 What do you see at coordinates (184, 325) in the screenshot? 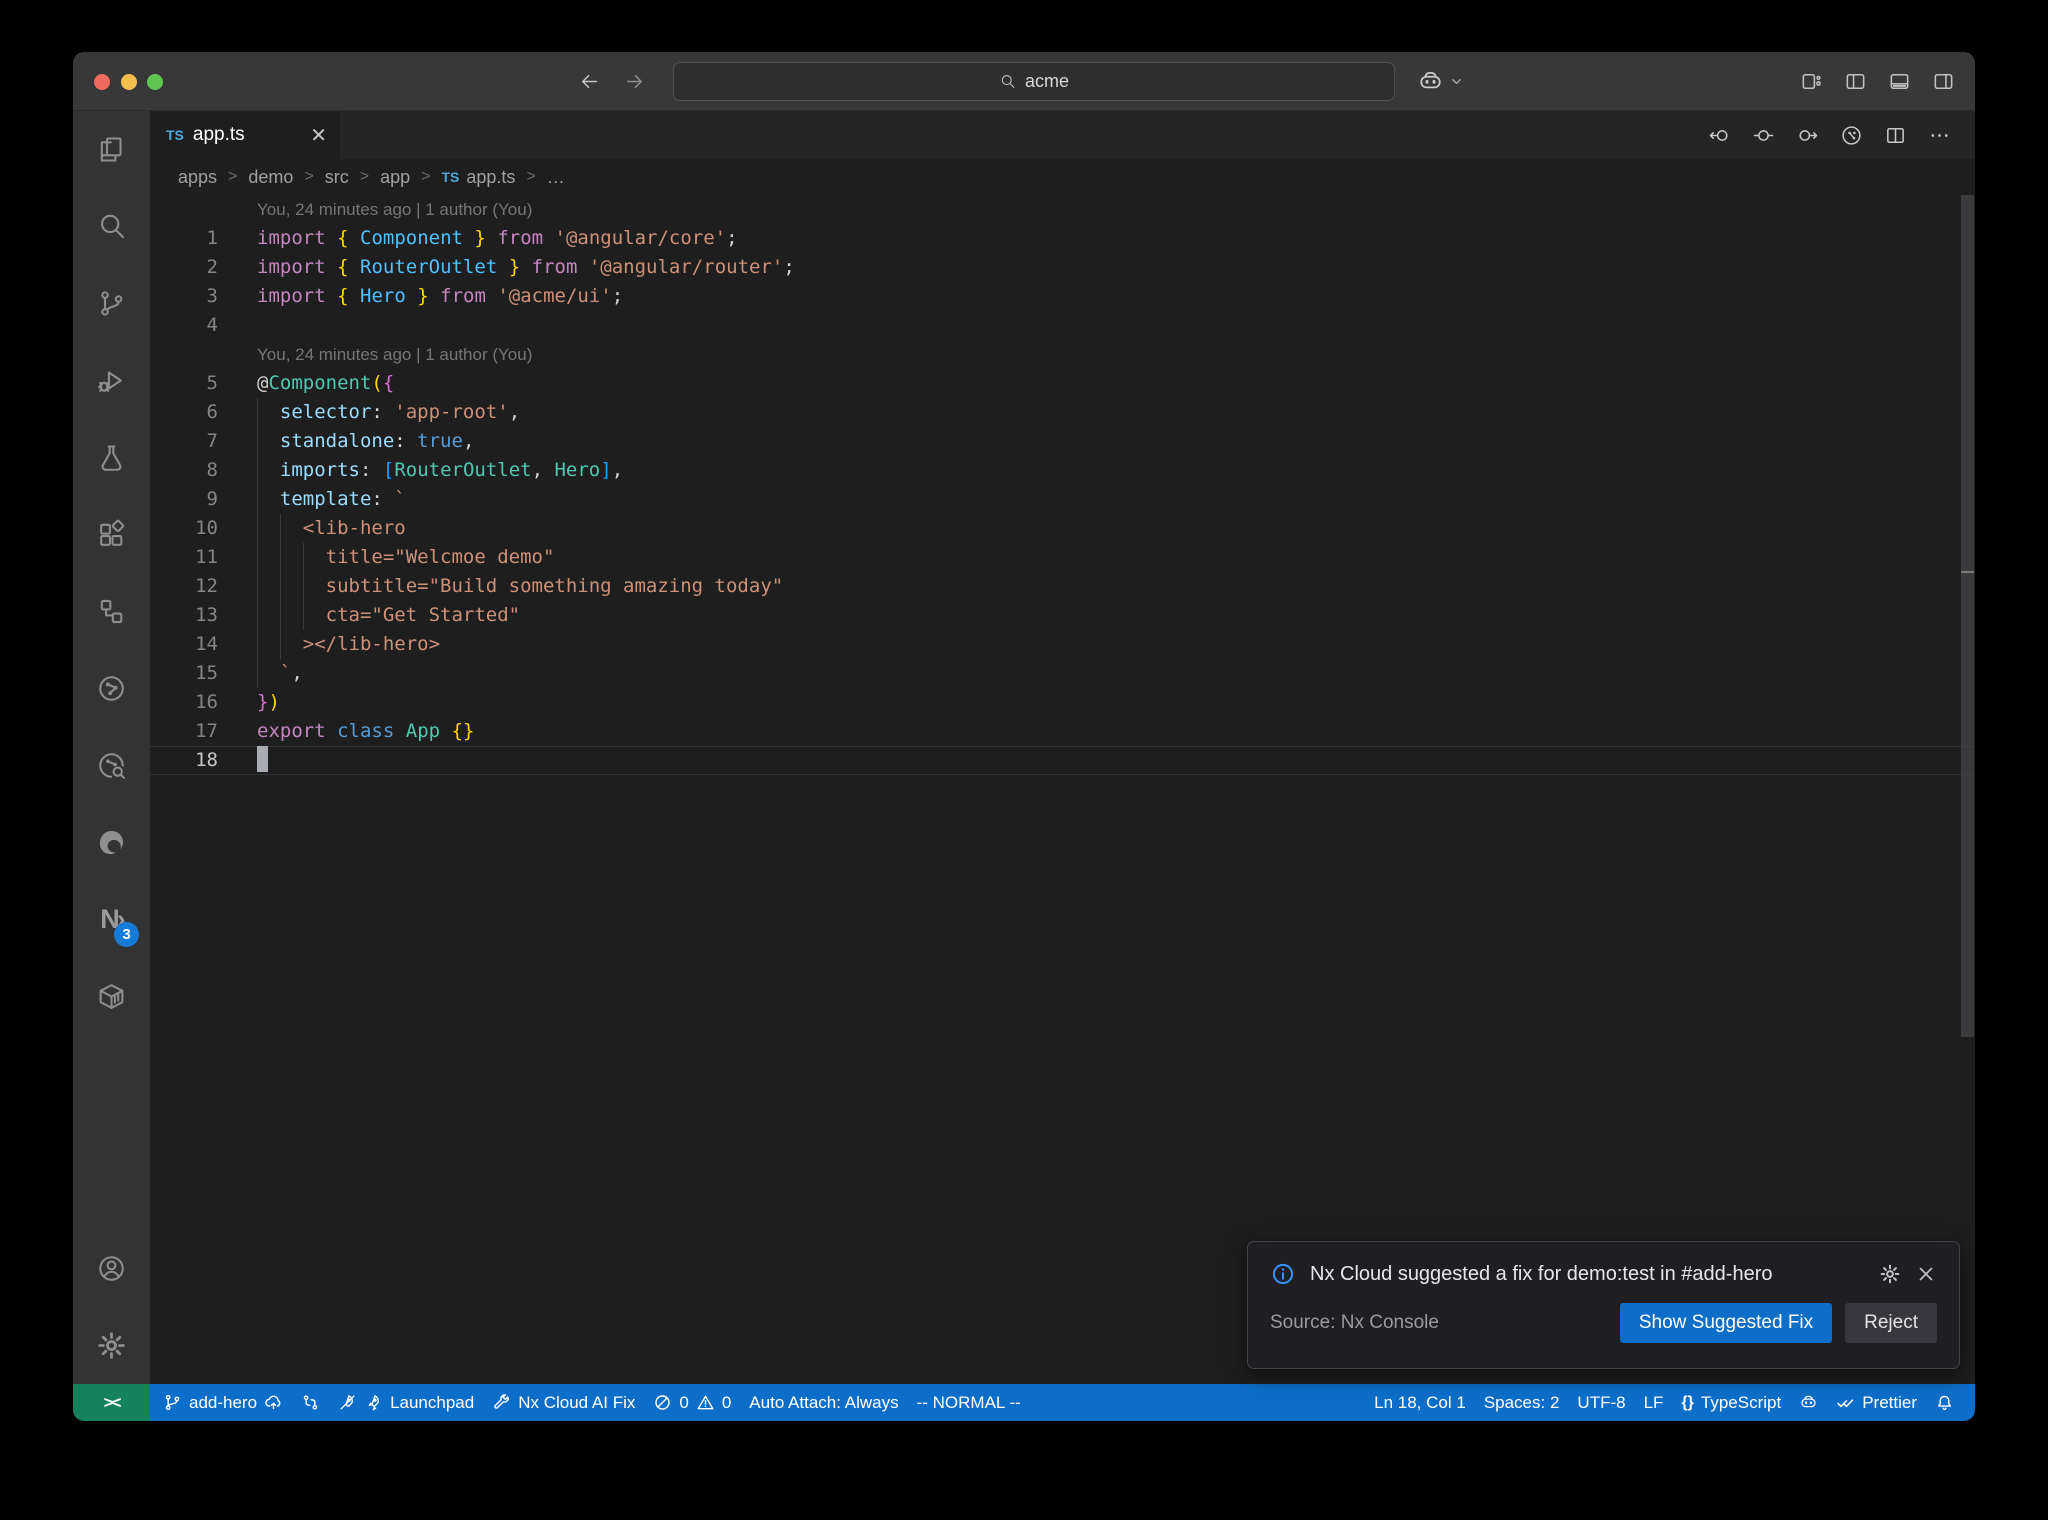
I see `line-number: 4` at bounding box center [184, 325].